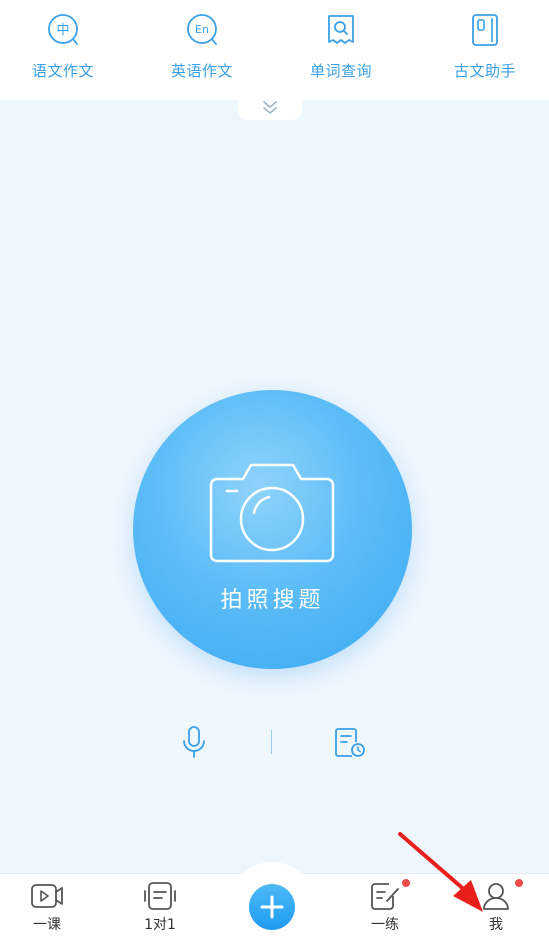 The width and height of the screenshot is (549, 939). Describe the element at coordinates (160, 896) in the screenshot. I see `tutor-board-icon` at that location.